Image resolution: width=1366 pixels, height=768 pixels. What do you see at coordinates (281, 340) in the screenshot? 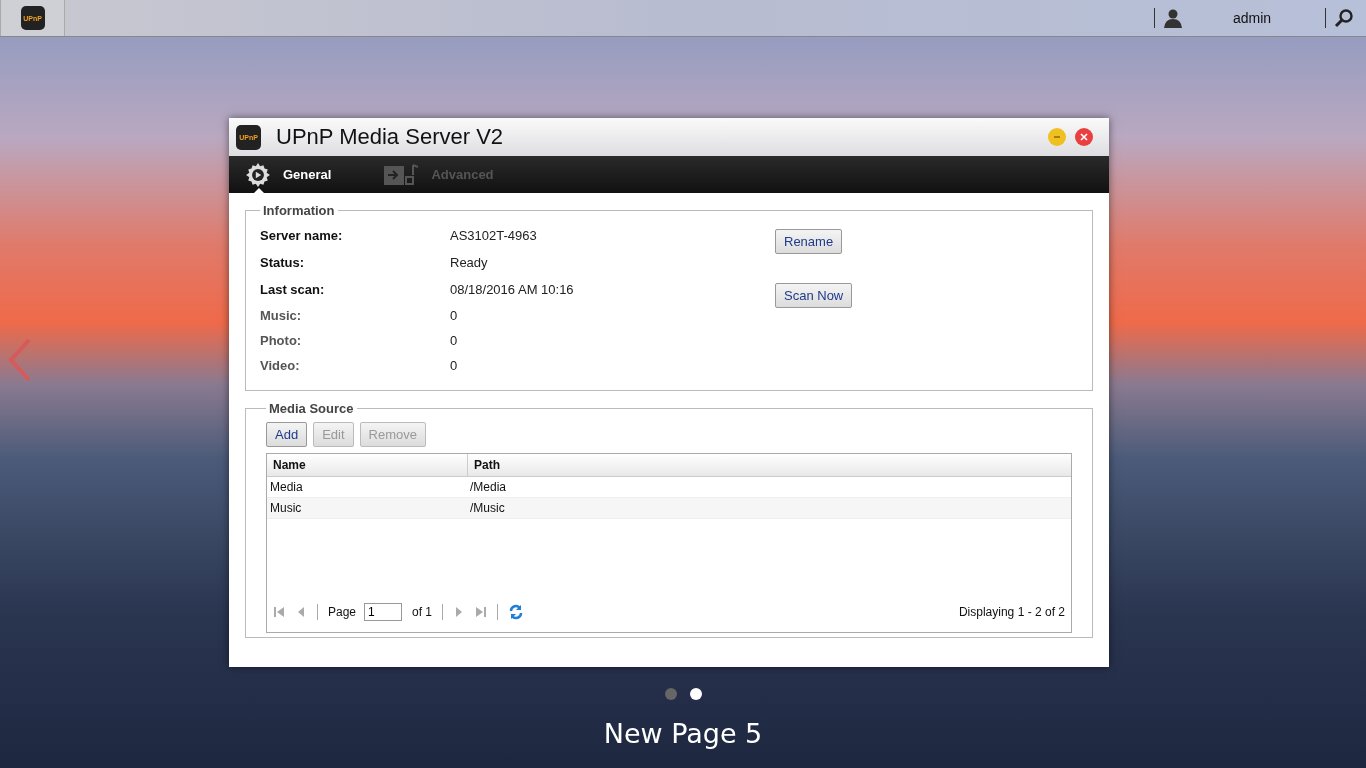
I see `field-label: Photo:` at bounding box center [281, 340].